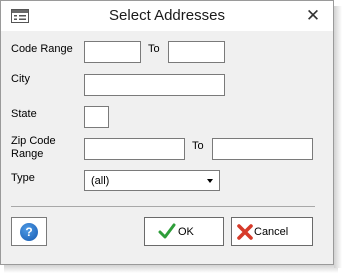 The height and width of the screenshot is (273, 342). What do you see at coordinates (210, 181) in the screenshot?
I see `dropdown-arrow-icon` at bounding box center [210, 181].